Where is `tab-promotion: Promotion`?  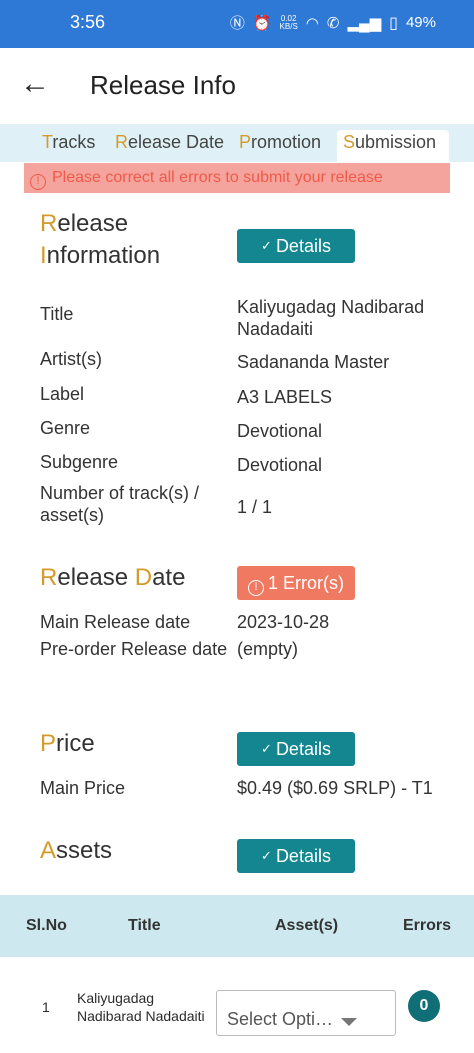 tab-promotion: Promotion is located at coordinates (280, 146).